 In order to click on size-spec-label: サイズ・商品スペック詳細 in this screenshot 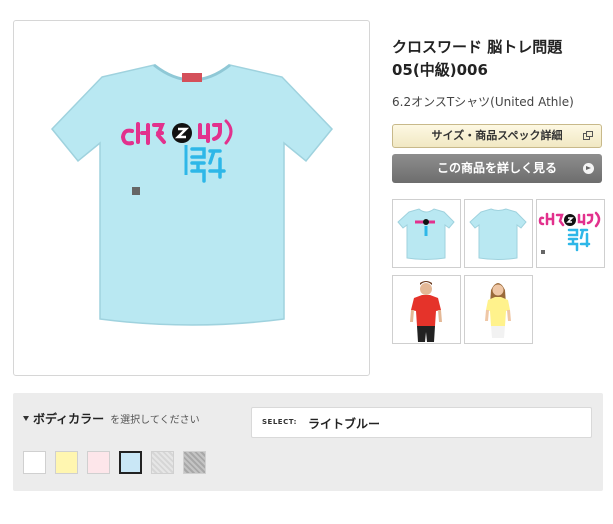, I will do `click(497, 135)`.